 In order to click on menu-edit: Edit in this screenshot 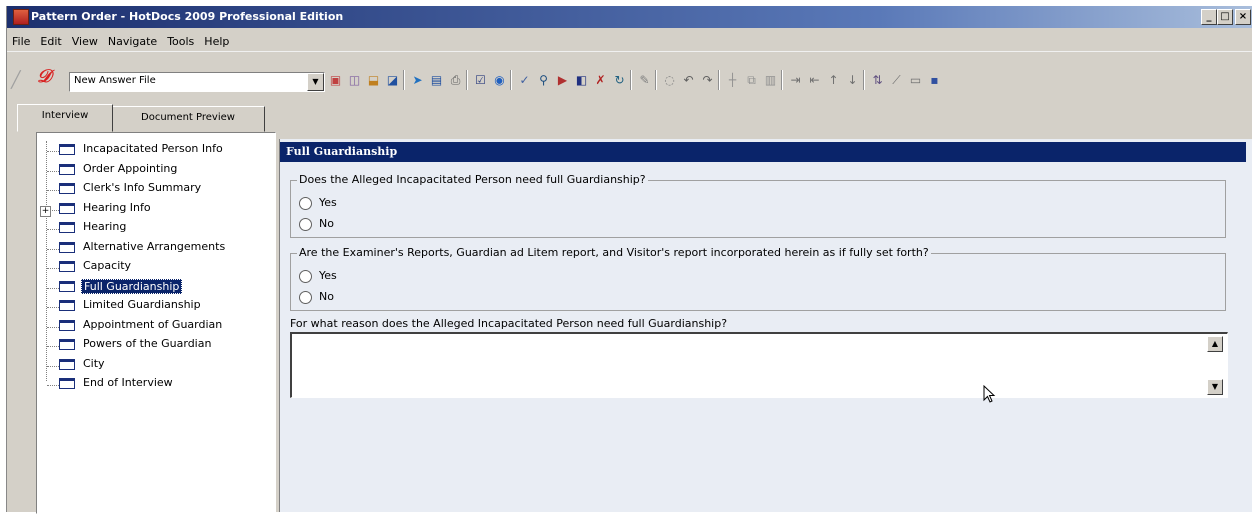, I will do `click(50, 38)`.